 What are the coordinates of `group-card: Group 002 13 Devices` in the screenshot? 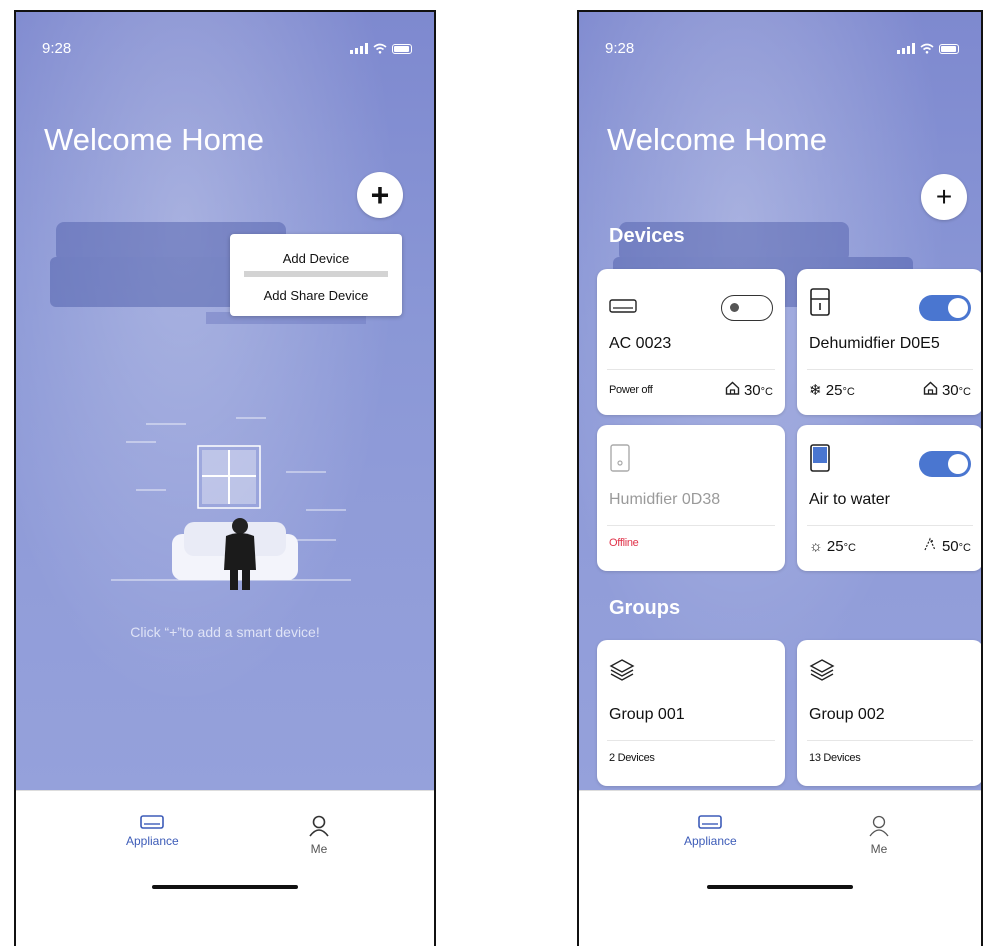 It's located at (889, 713).